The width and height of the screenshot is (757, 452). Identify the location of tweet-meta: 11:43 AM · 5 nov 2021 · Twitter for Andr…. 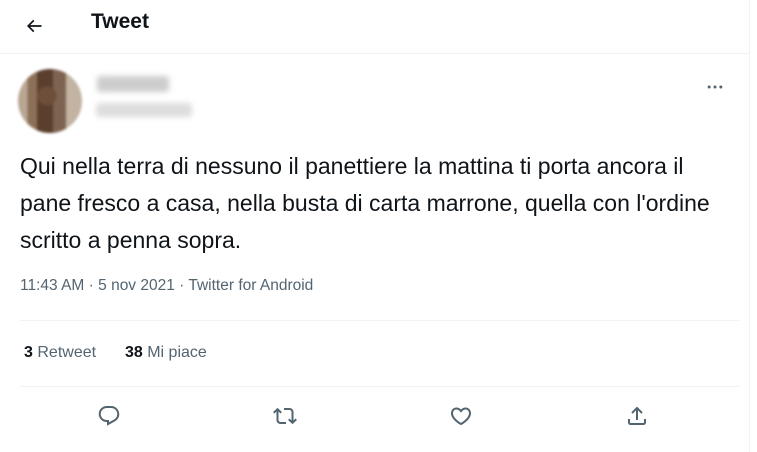
(166, 286).